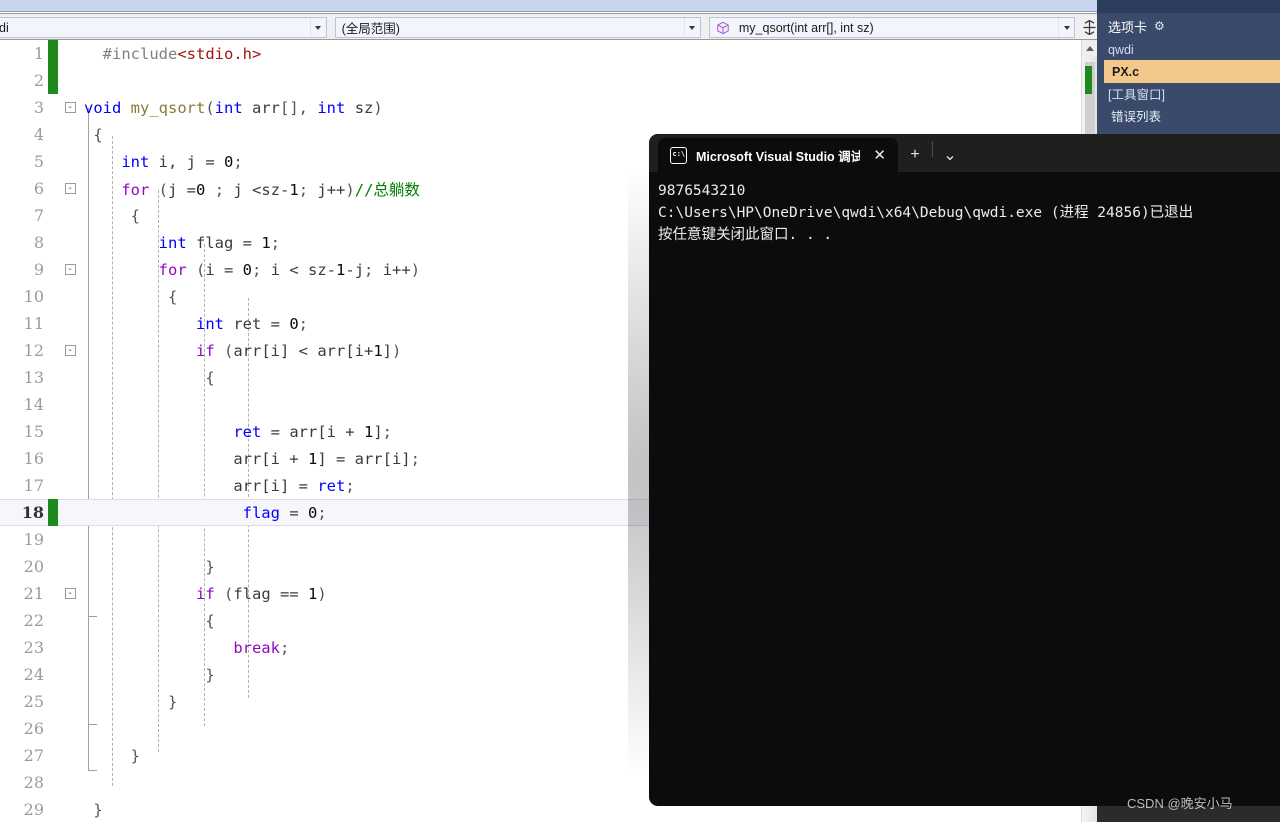  Describe the element at coordinates (326, 458) in the screenshot. I see `code-text: arr[i + 1] = arr[i];` at that location.